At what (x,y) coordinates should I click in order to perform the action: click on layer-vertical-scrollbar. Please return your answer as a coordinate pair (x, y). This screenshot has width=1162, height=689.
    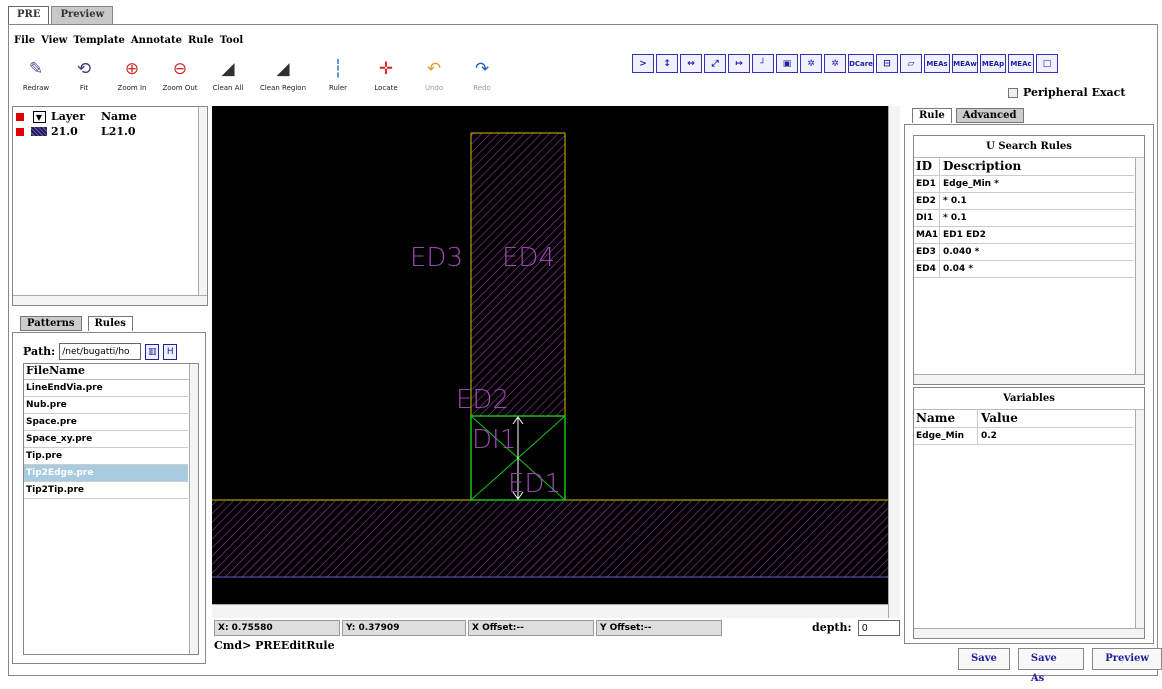
    Looking at the image, I should click on (202, 201).